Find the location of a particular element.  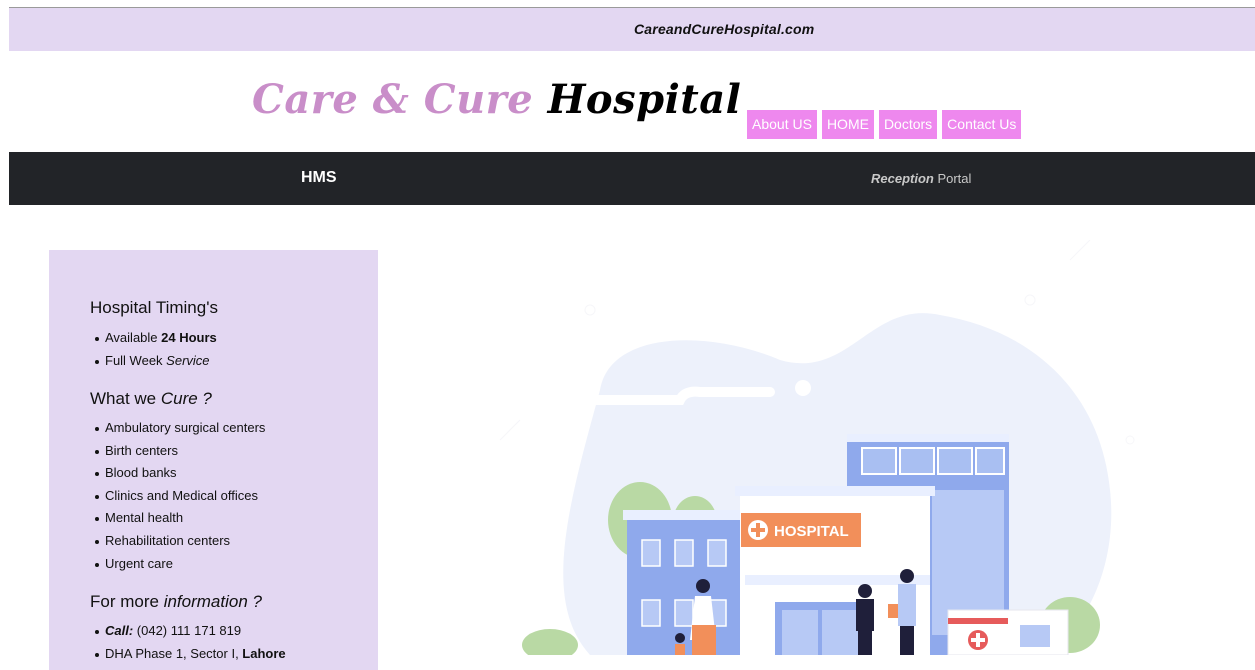

cure-heading: What we Cure ? is located at coordinates (151, 398).